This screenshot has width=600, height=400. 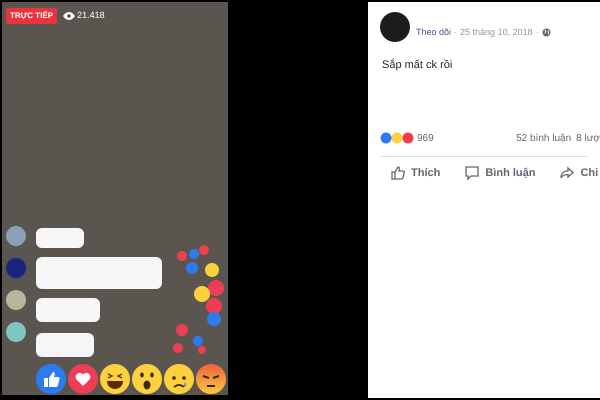 I want to click on heart-reaction-icon, so click(x=83, y=379).